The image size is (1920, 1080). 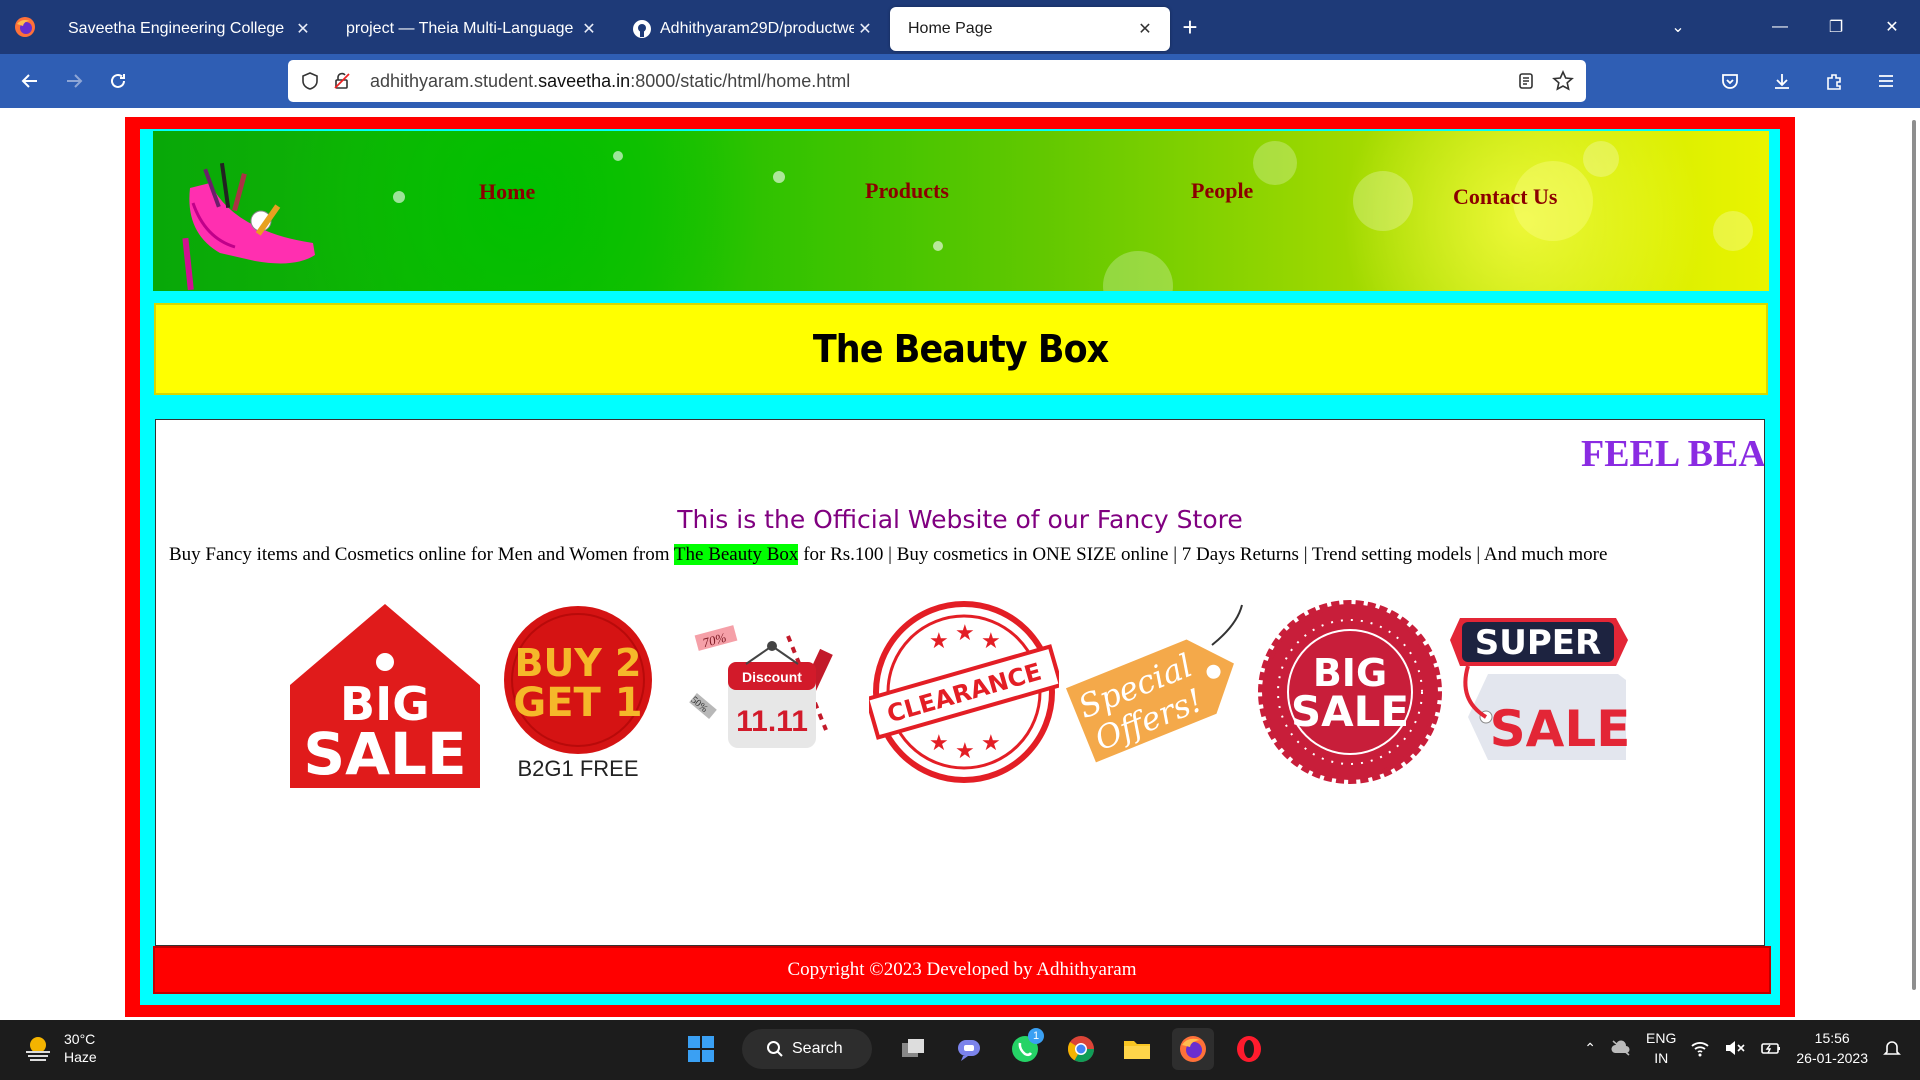 I want to click on big-sale-seal-image: BIG SALE, so click(x=1349, y=692).